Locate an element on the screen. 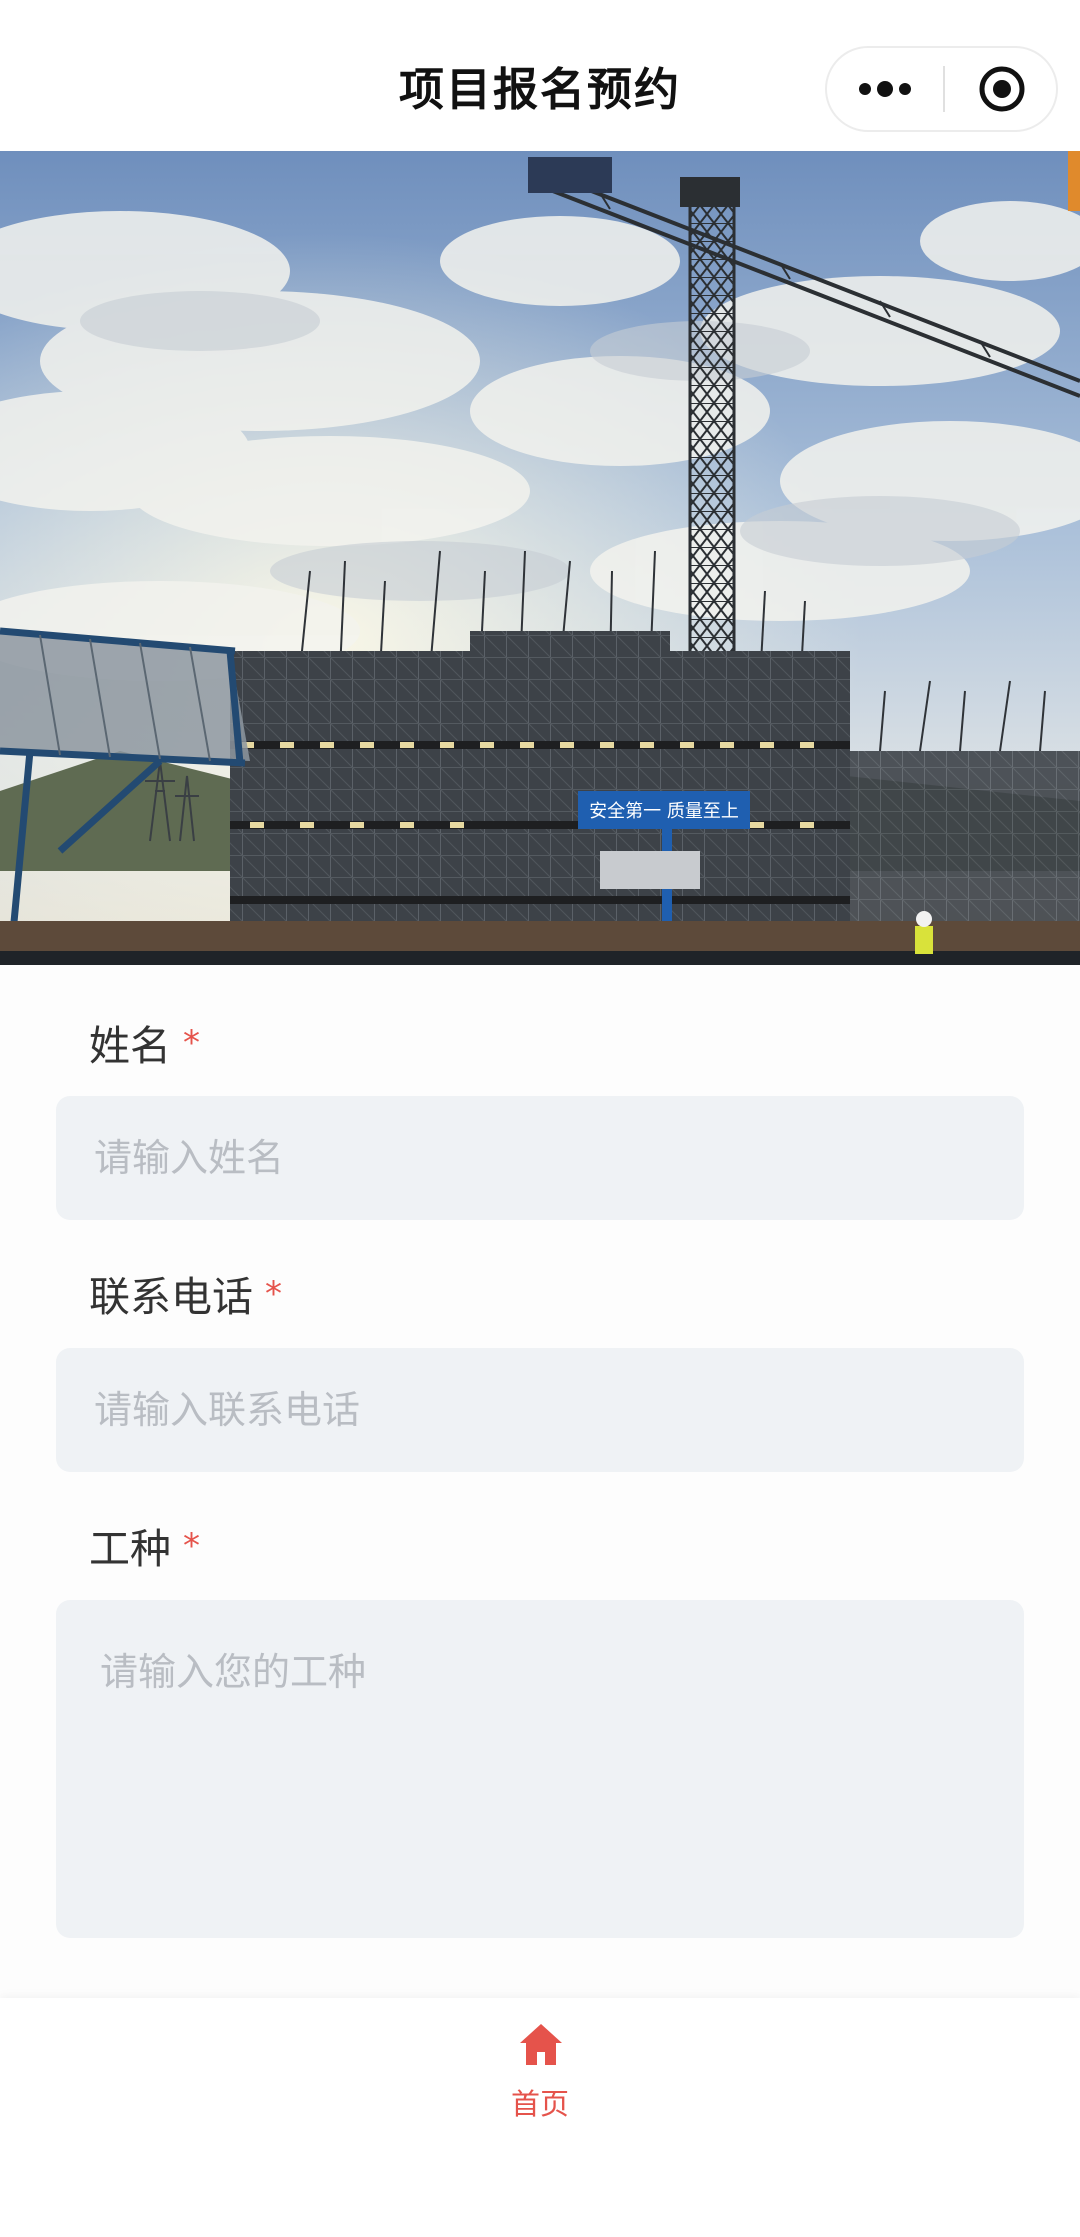 The height and width of the screenshot is (2237, 1080). phone-input-placeholder: 请输入联系电话 is located at coordinates (227, 1410).